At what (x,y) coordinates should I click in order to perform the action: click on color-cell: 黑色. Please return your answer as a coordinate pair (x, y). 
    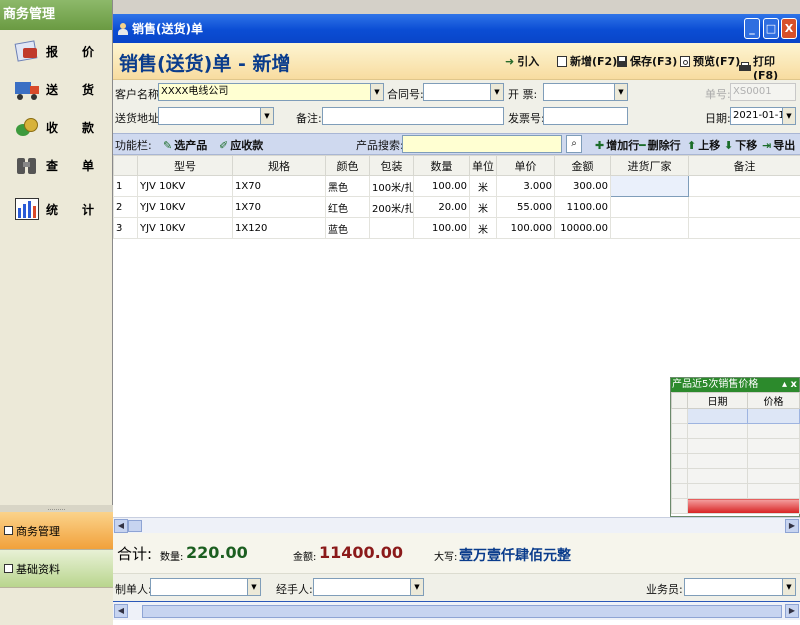
    Looking at the image, I should click on (347, 186).